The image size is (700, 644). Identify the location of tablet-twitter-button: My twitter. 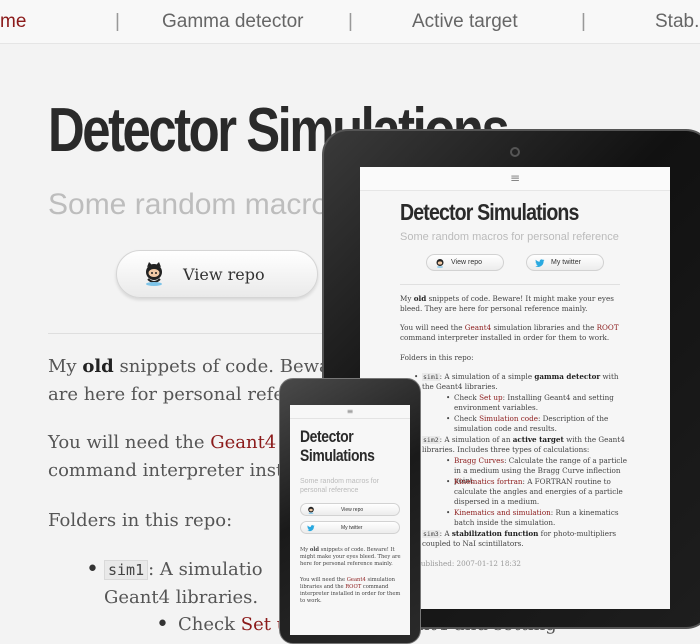
(565, 262).